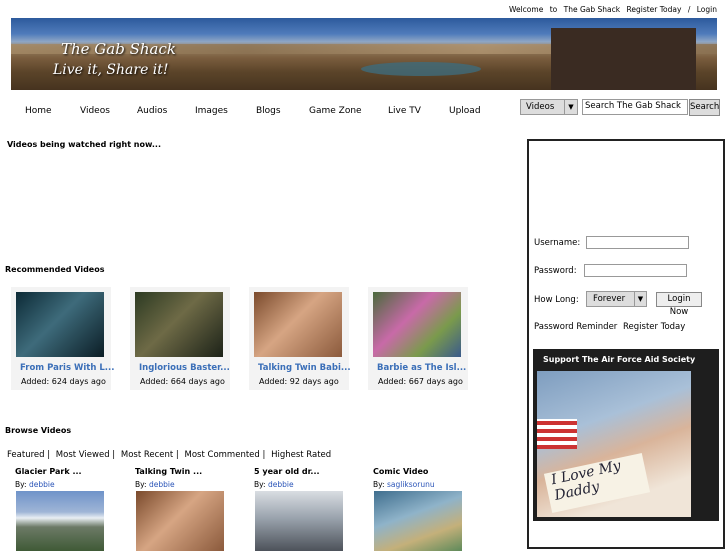  Describe the element at coordinates (614, 444) in the screenshot. I see `promo-image: I Love My Daddy` at that location.